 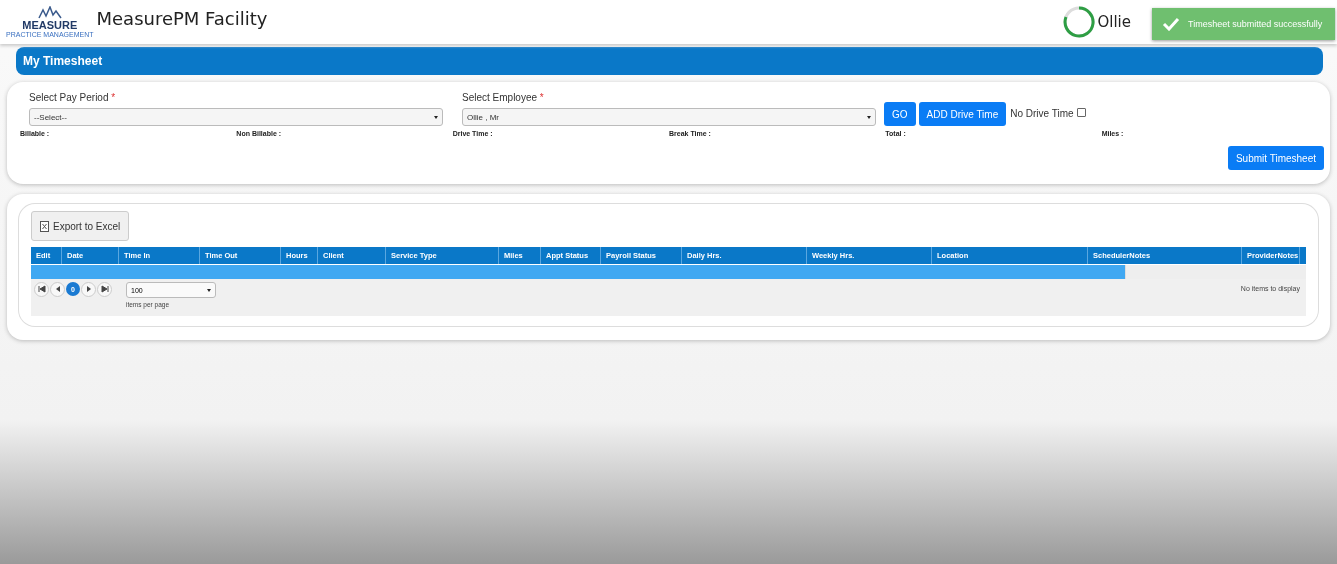 I want to click on logo-text: MEASURE, so click(x=50, y=25).